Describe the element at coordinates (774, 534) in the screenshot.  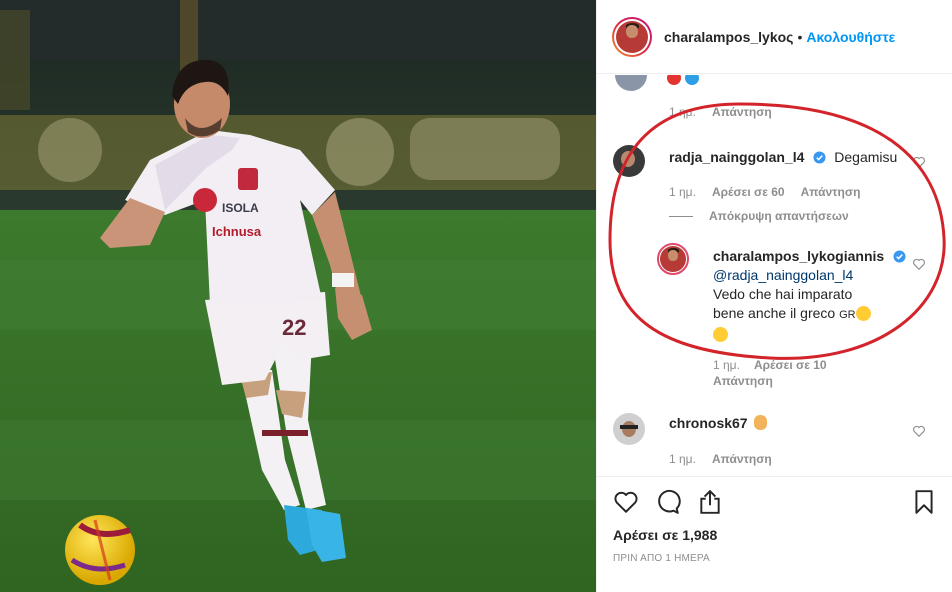
I see `post-actions: Αρέσει σε 1,988 ΠΡΙΝ ΑΠΟ 1 ΗΜΕΡΑ` at that location.